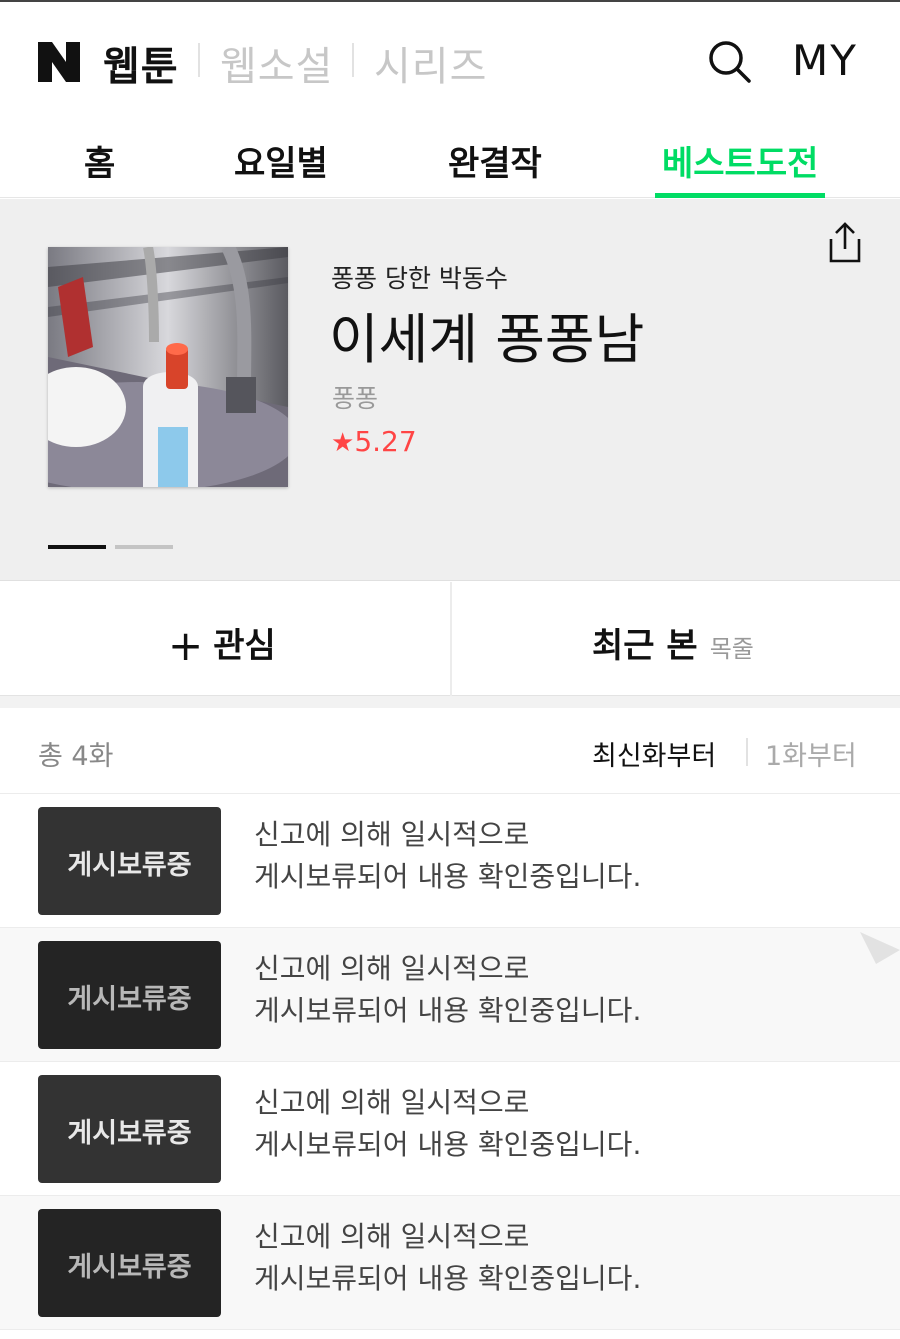  I want to click on sort-first-button: 1화부터, so click(811, 753).